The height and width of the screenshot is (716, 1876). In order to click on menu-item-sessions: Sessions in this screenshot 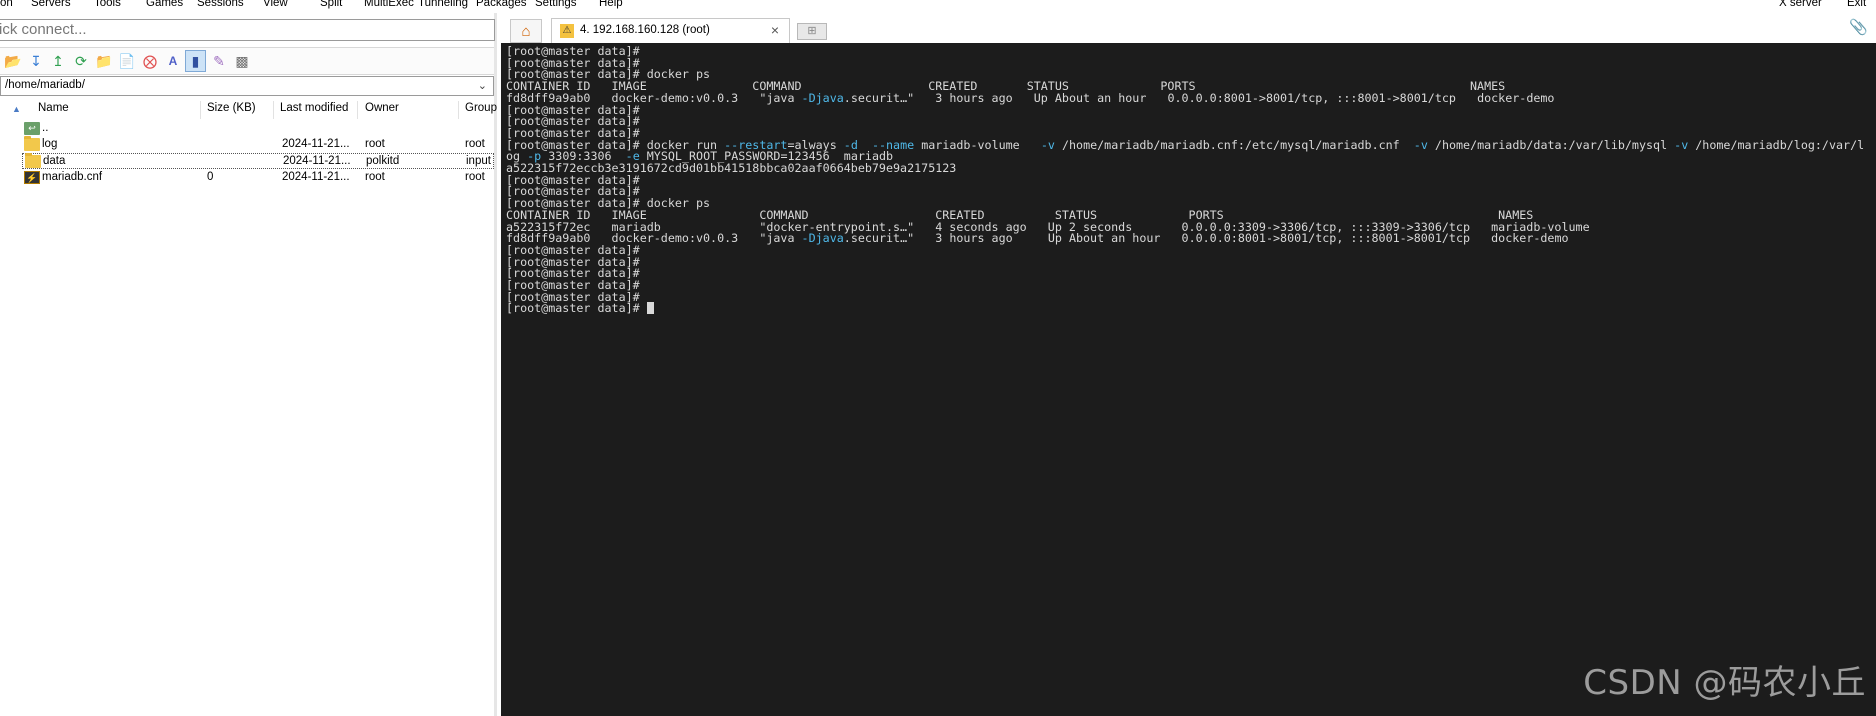, I will do `click(220, 4)`.